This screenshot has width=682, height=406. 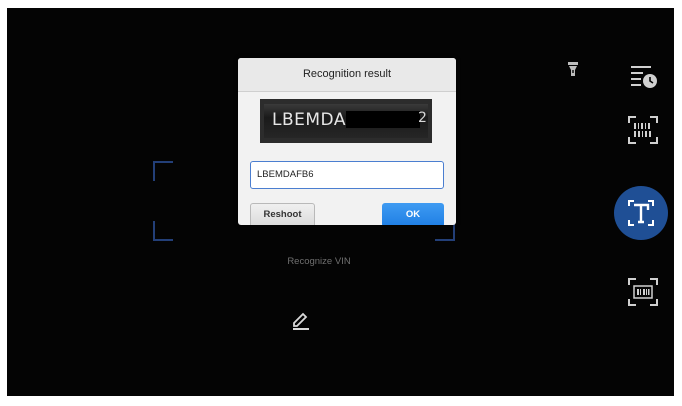 I want to click on text-mode-button, so click(x=641, y=213).